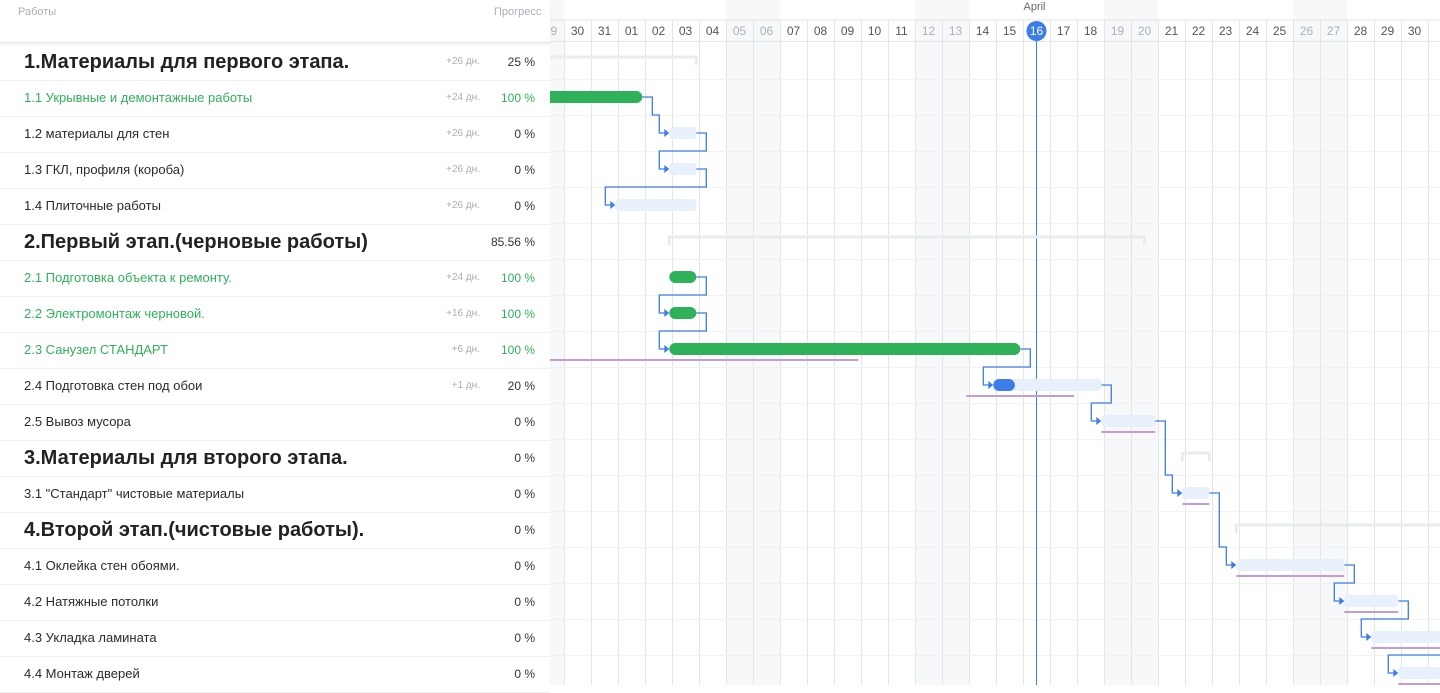 Image resolution: width=1440 pixels, height=693 pixels. What do you see at coordinates (1036, 31) in the screenshot?
I see `day-label: 16` at bounding box center [1036, 31].